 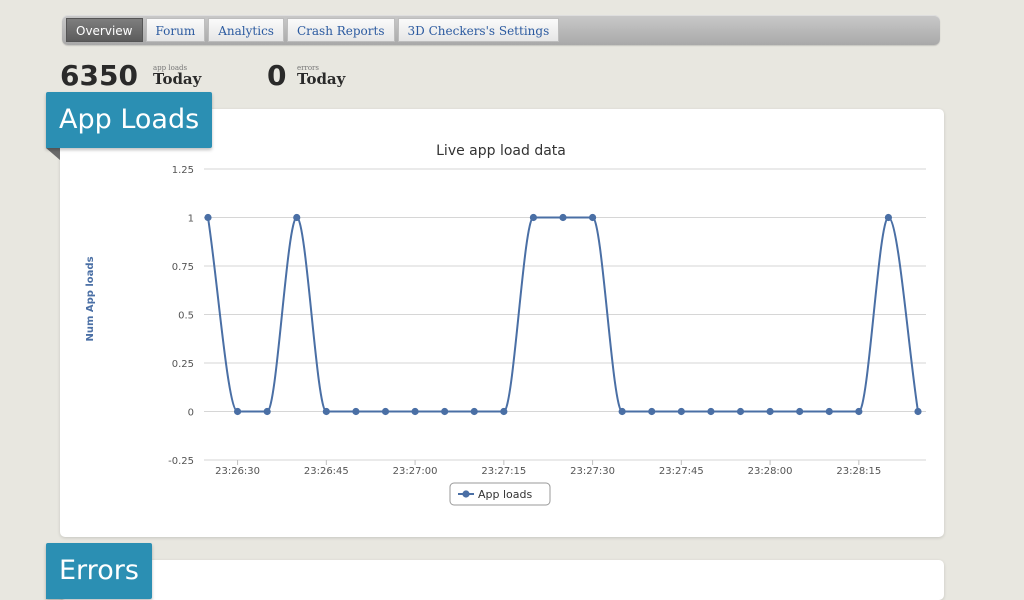 I want to click on y-tick-label: 0.75, so click(x=183, y=267).